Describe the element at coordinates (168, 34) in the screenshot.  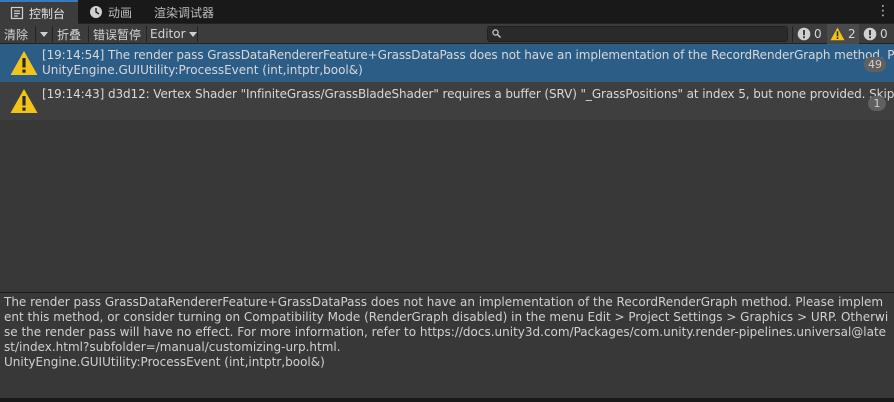
I see `editor-dropdown-label: Editor` at that location.